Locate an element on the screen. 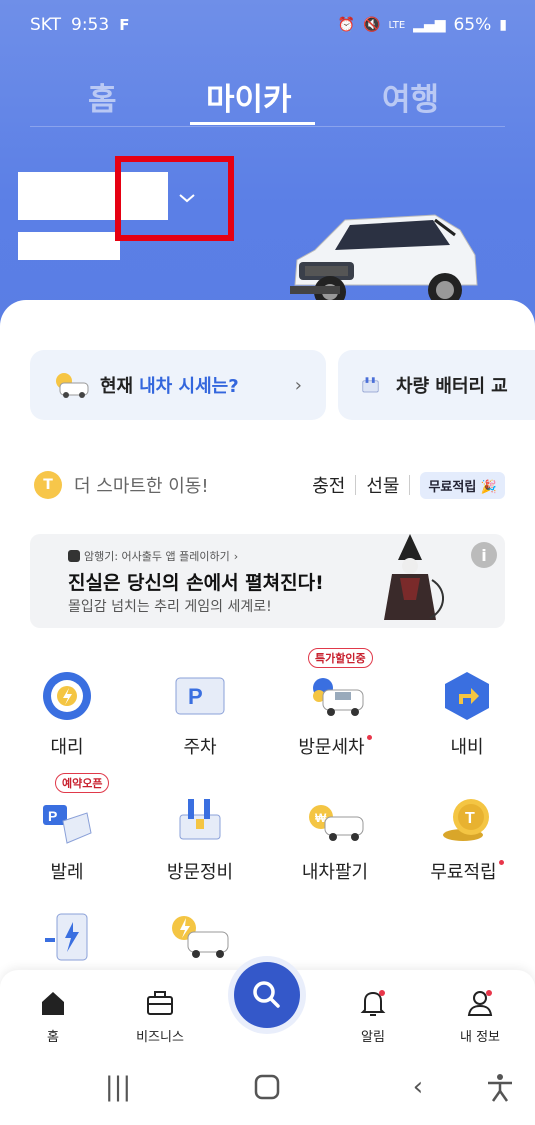  menu-carwash: 특가할인중 방문세차 is located at coordinates (335, 713).